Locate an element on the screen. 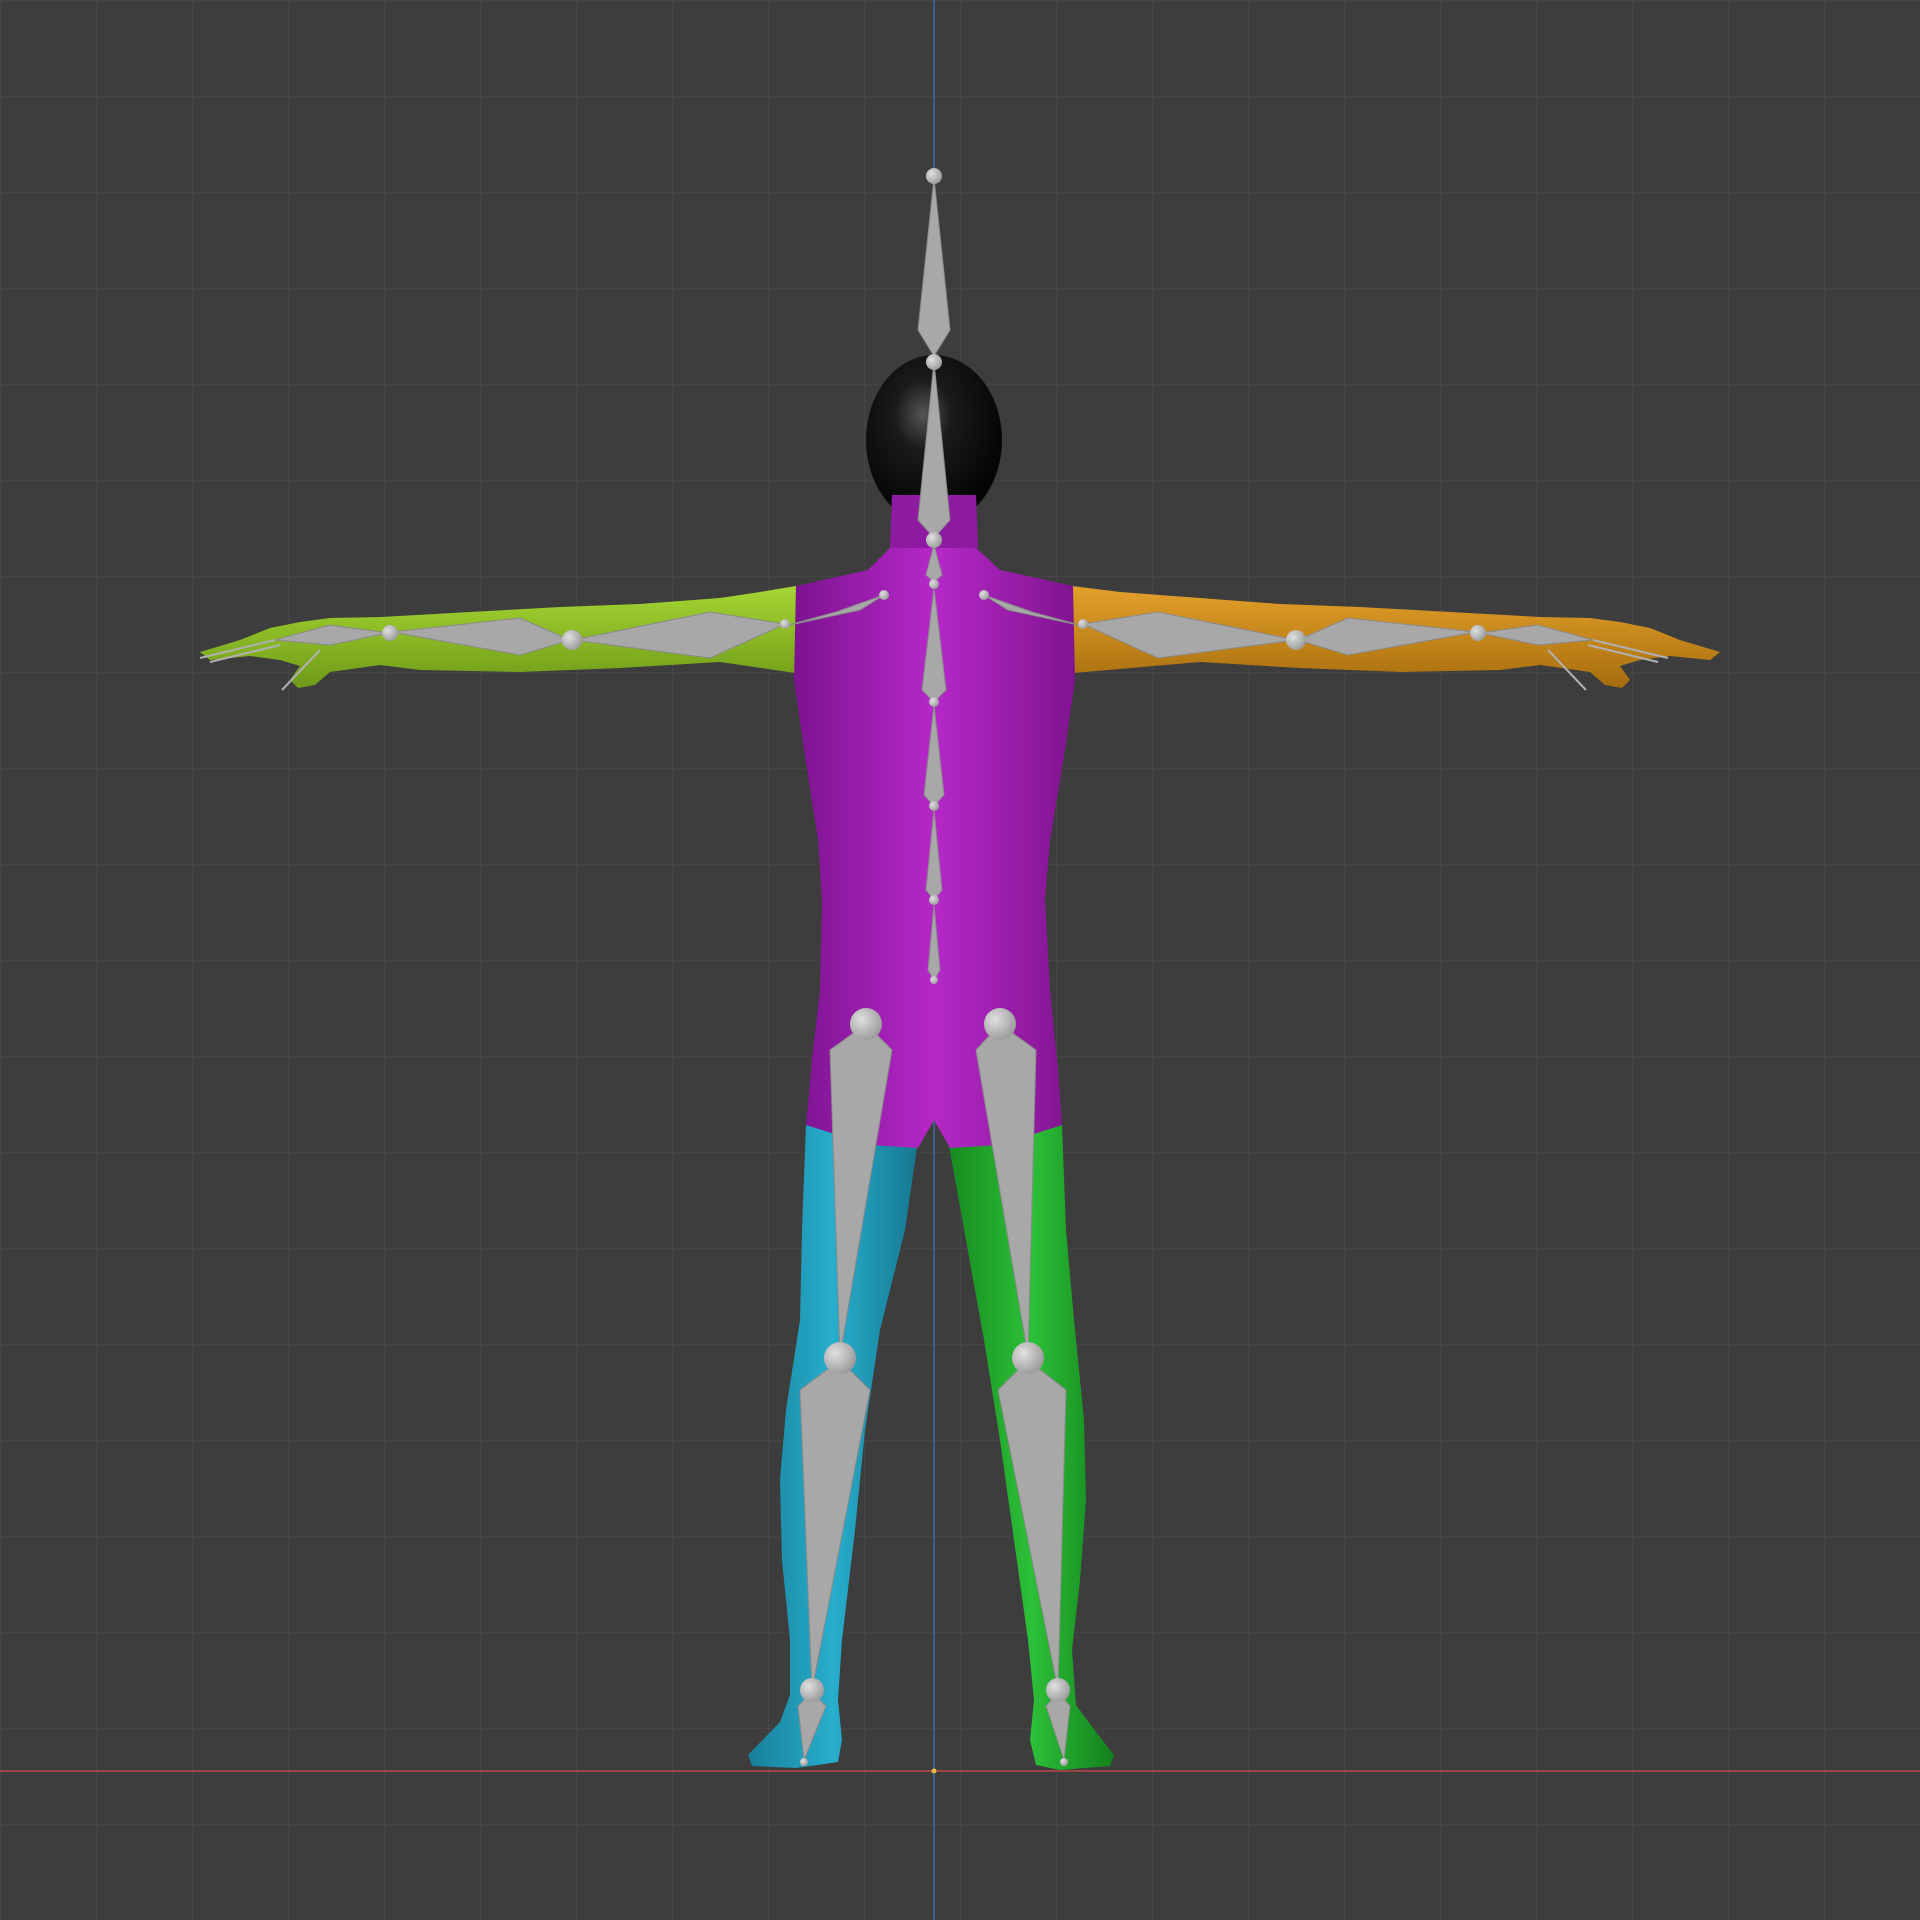 This screenshot has height=1920, width=1920. joint-hip-right is located at coordinates (866, 1024).